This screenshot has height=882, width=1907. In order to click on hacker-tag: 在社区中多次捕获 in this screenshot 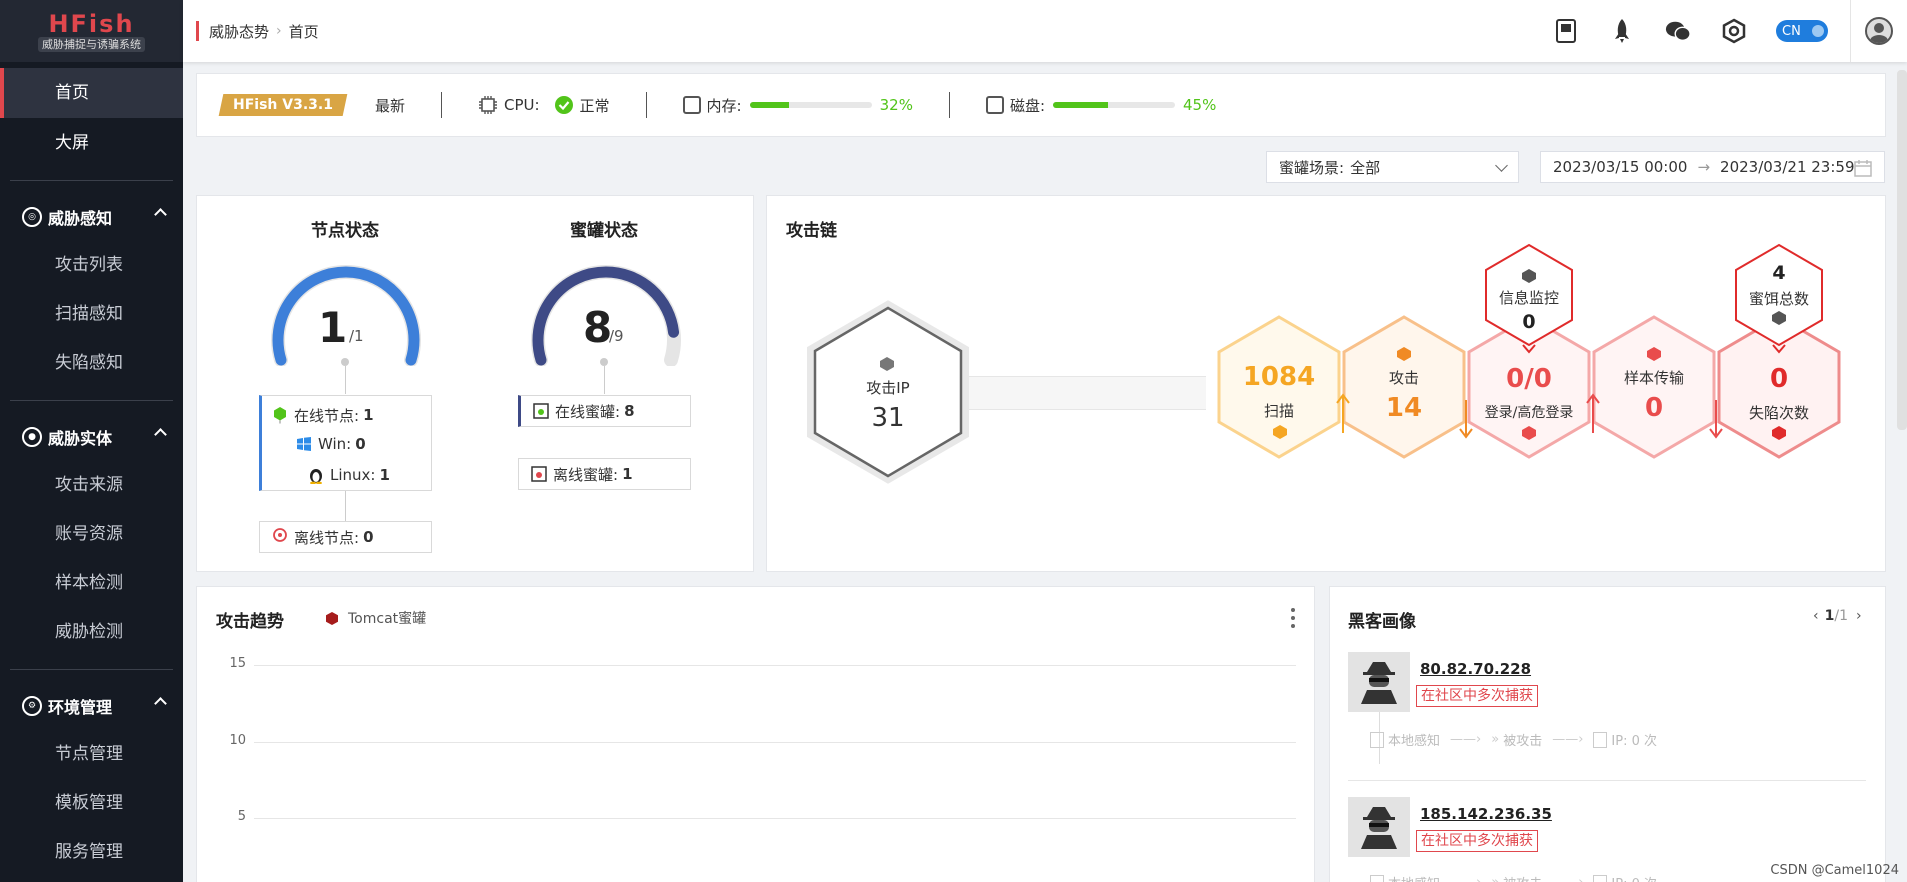, I will do `click(1477, 696)`.